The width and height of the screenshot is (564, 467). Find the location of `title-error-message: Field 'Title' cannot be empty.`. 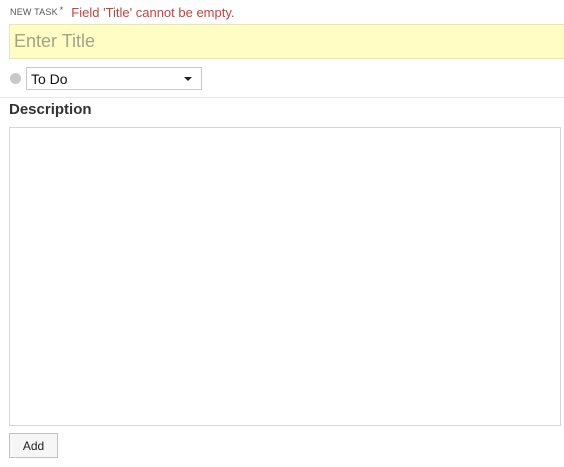

title-error-message: Field 'Title' cannot be empty. is located at coordinates (153, 12).